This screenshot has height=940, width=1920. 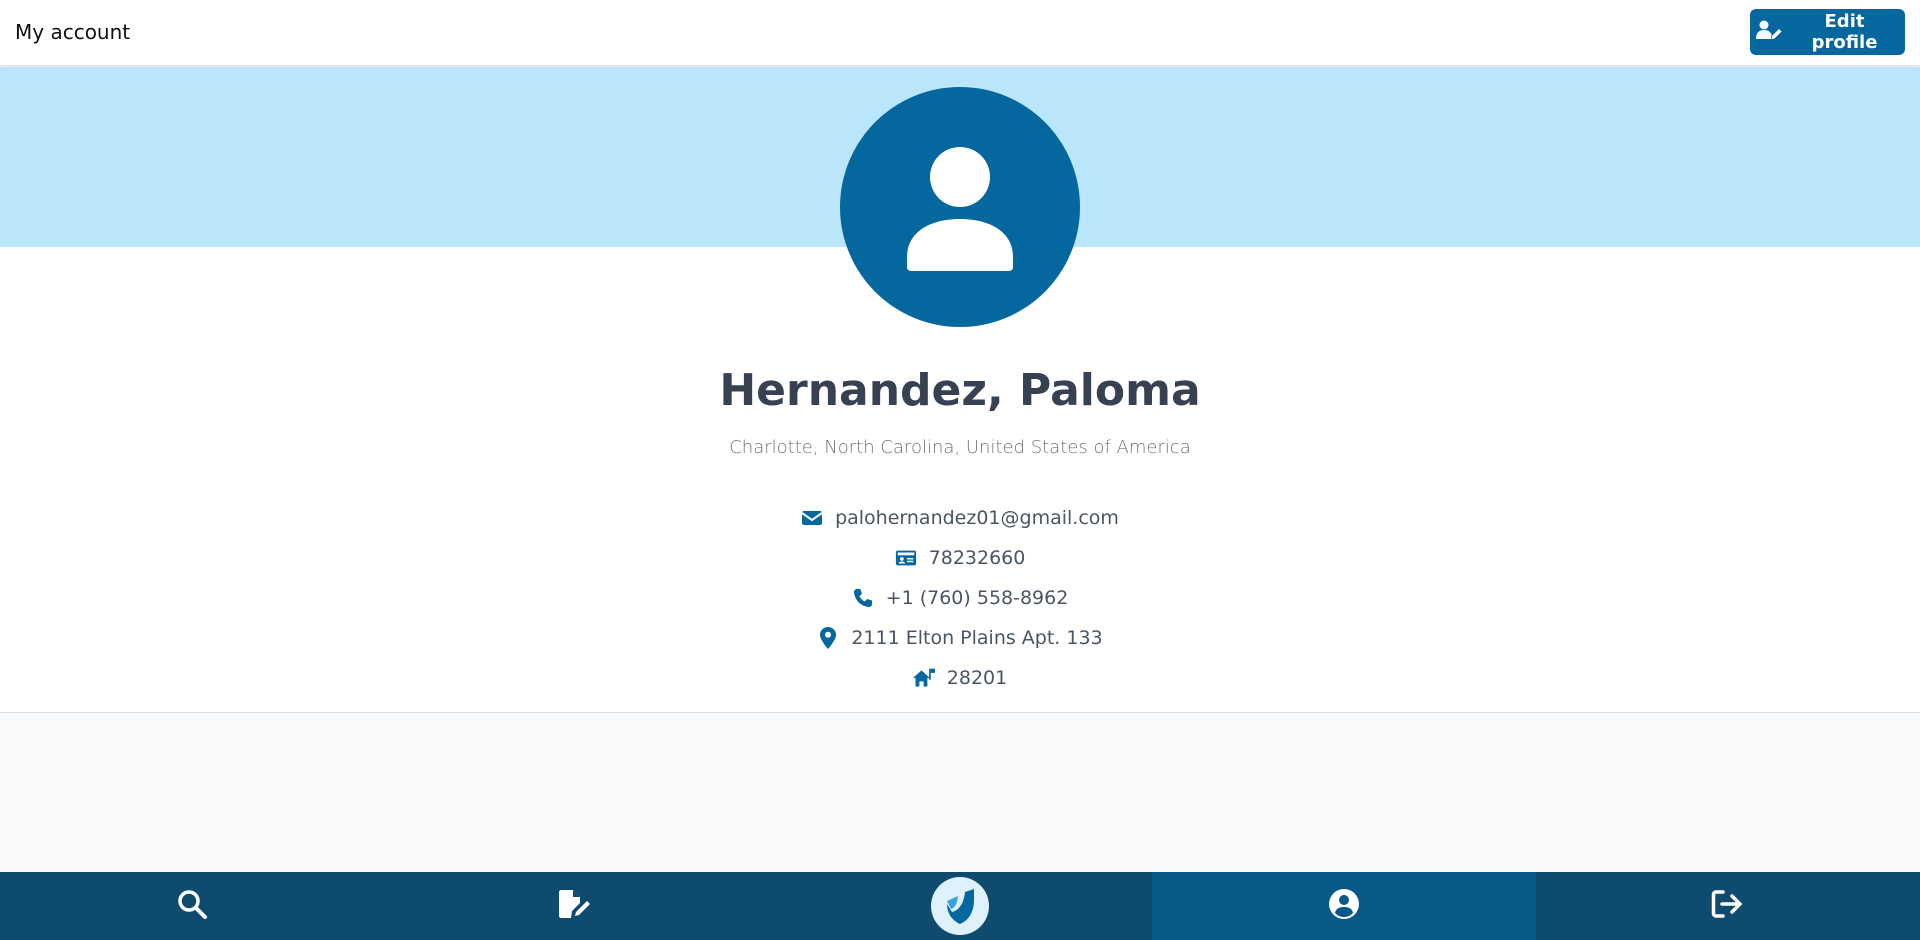 I want to click on search-icon, so click(x=192, y=906).